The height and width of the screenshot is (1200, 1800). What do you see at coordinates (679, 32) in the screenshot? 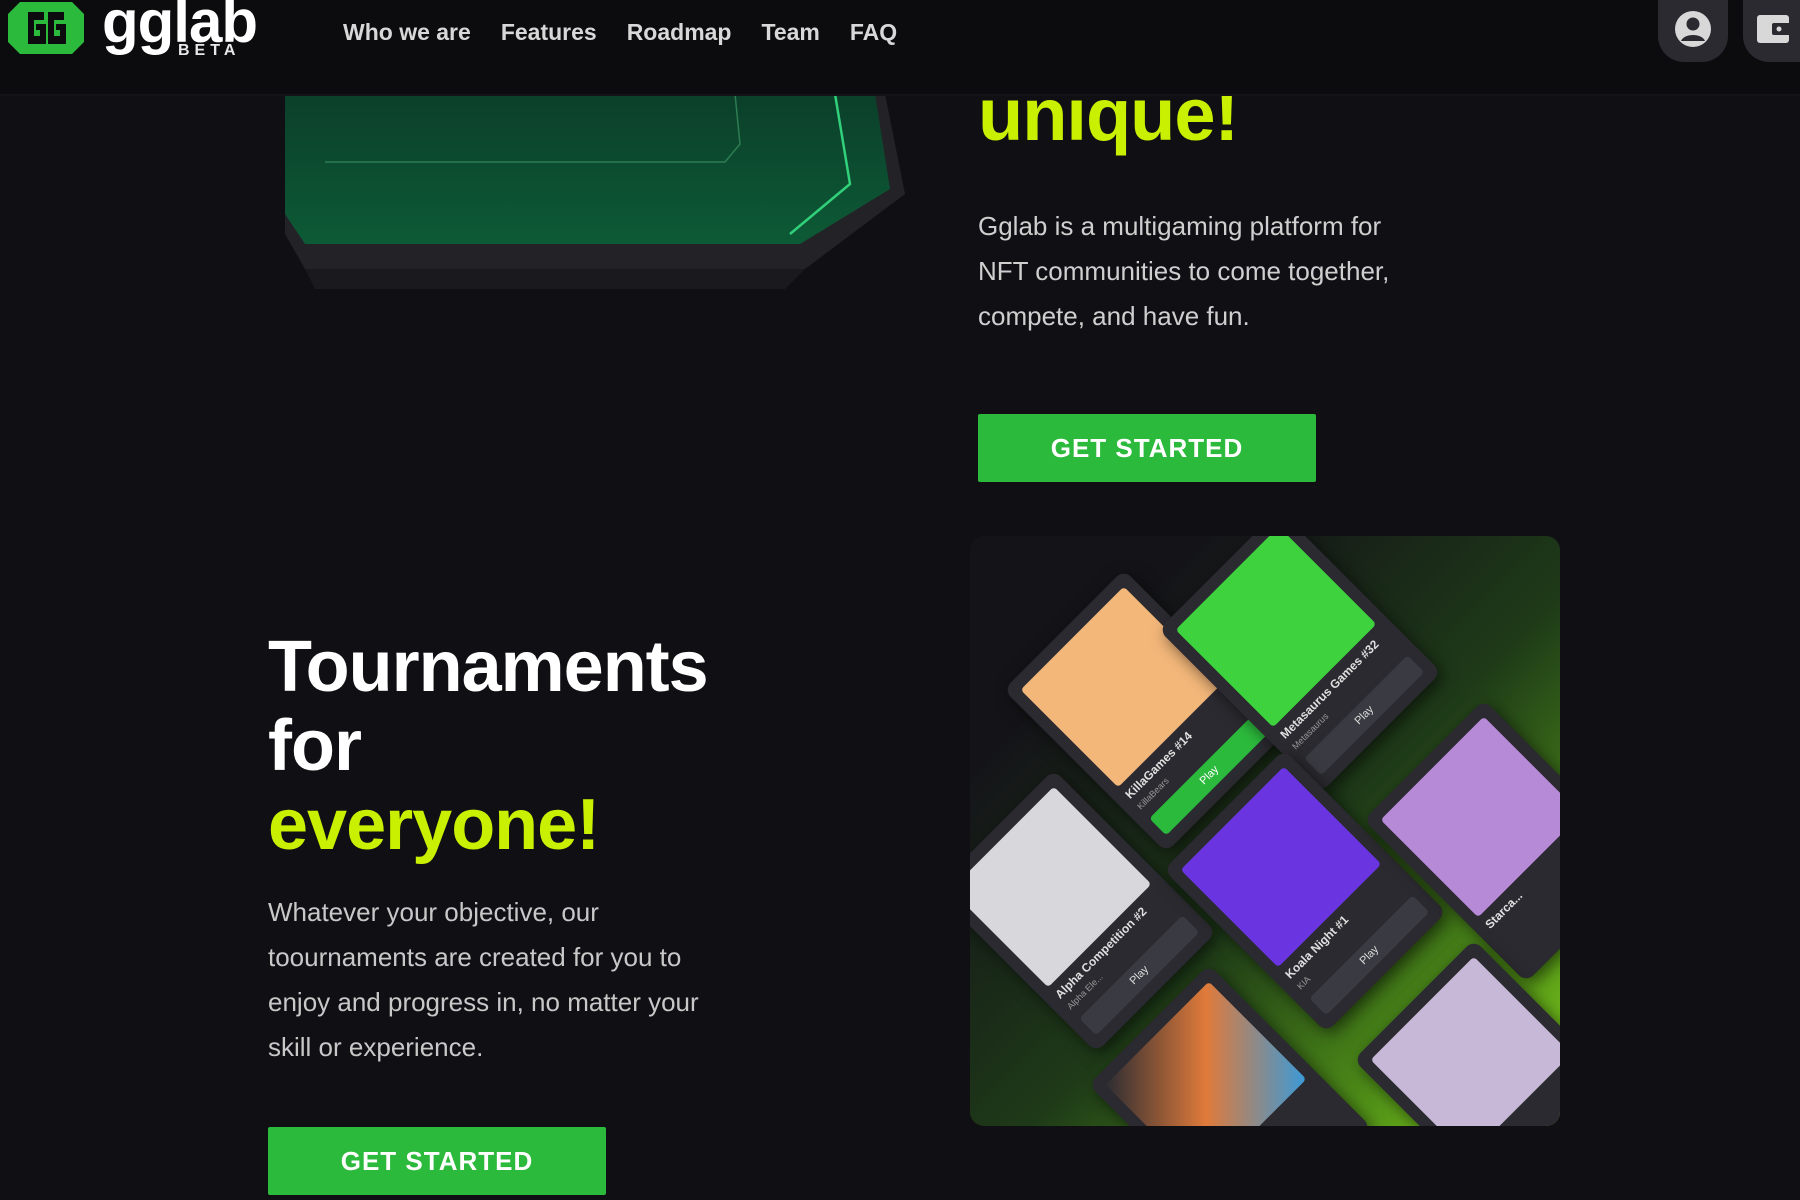
I see `nav-roadmap: Roadmap` at bounding box center [679, 32].